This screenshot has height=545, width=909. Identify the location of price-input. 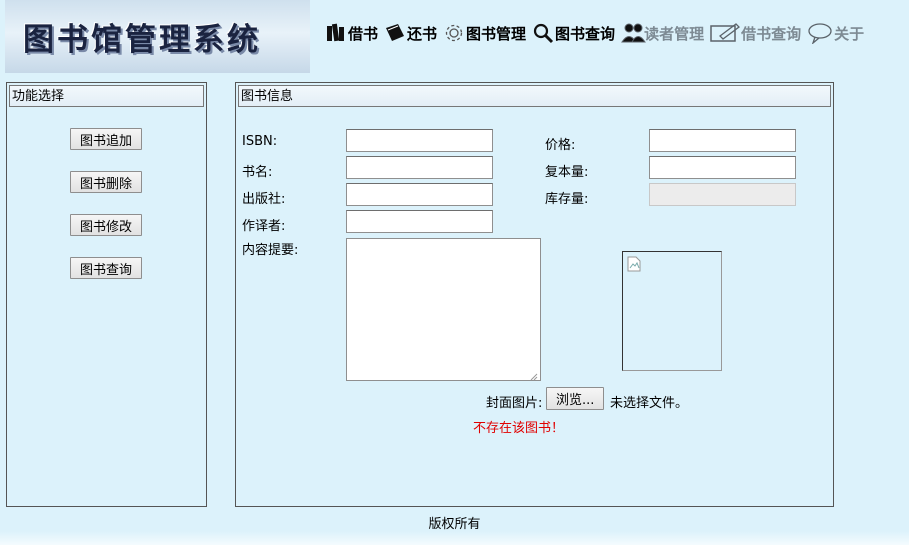
(722, 140).